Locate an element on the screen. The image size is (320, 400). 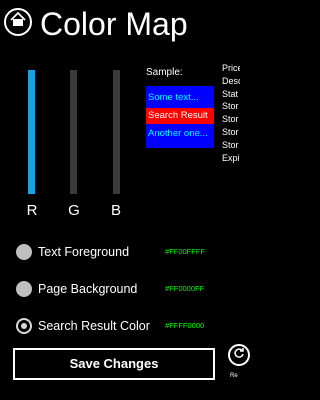
reset-button is located at coordinates (239, 355).